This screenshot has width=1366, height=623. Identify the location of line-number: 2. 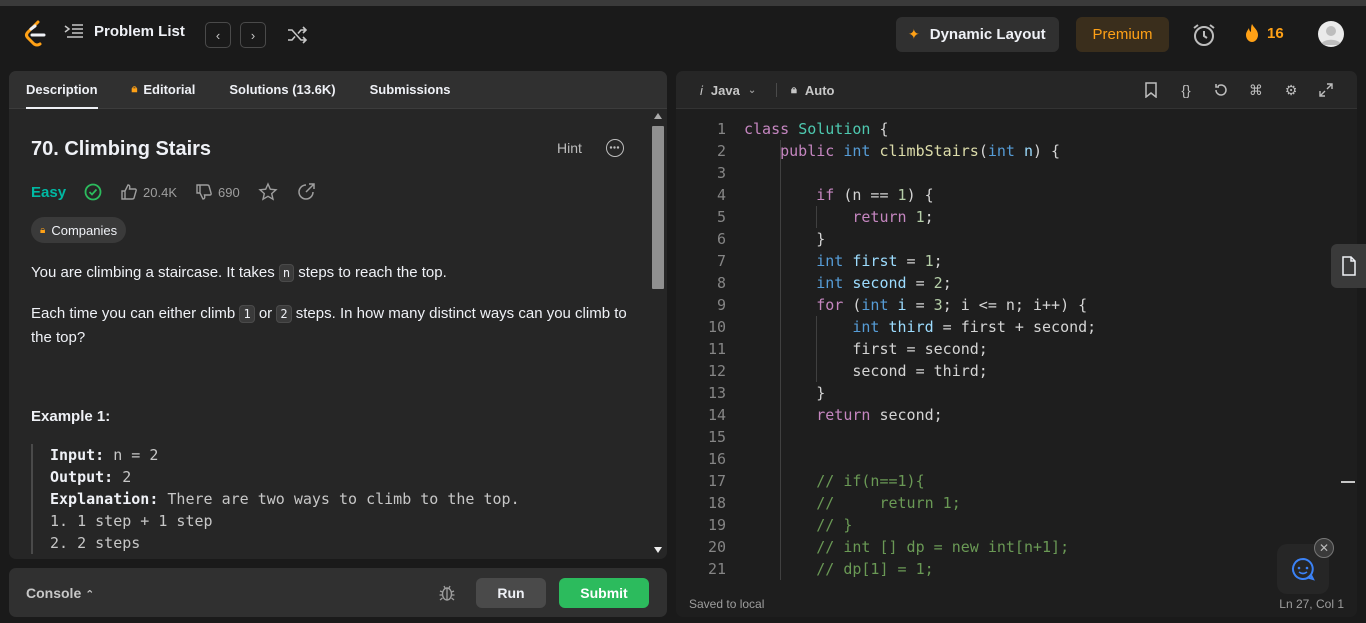
(721, 151).